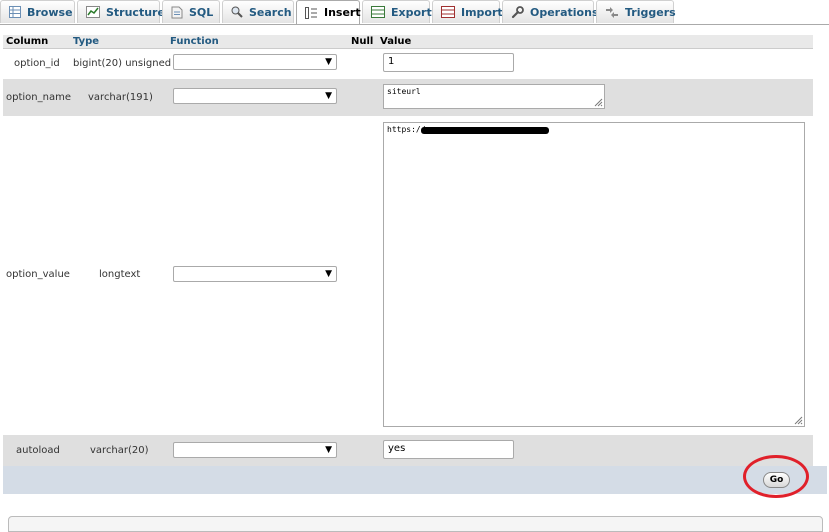 Image resolution: width=829 pixels, height=532 pixels. What do you see at coordinates (564, 12) in the screenshot?
I see `tab-operations-label: Operations` at bounding box center [564, 12].